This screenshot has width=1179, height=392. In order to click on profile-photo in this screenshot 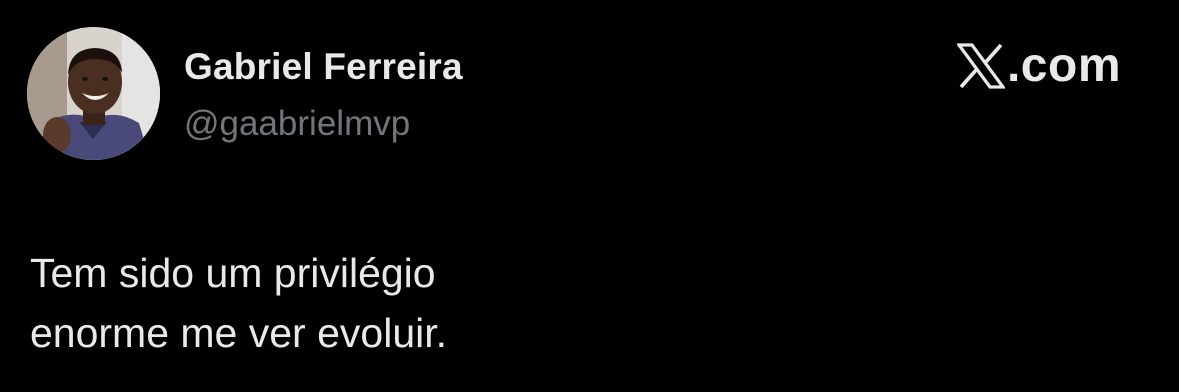, I will do `click(93, 93)`.